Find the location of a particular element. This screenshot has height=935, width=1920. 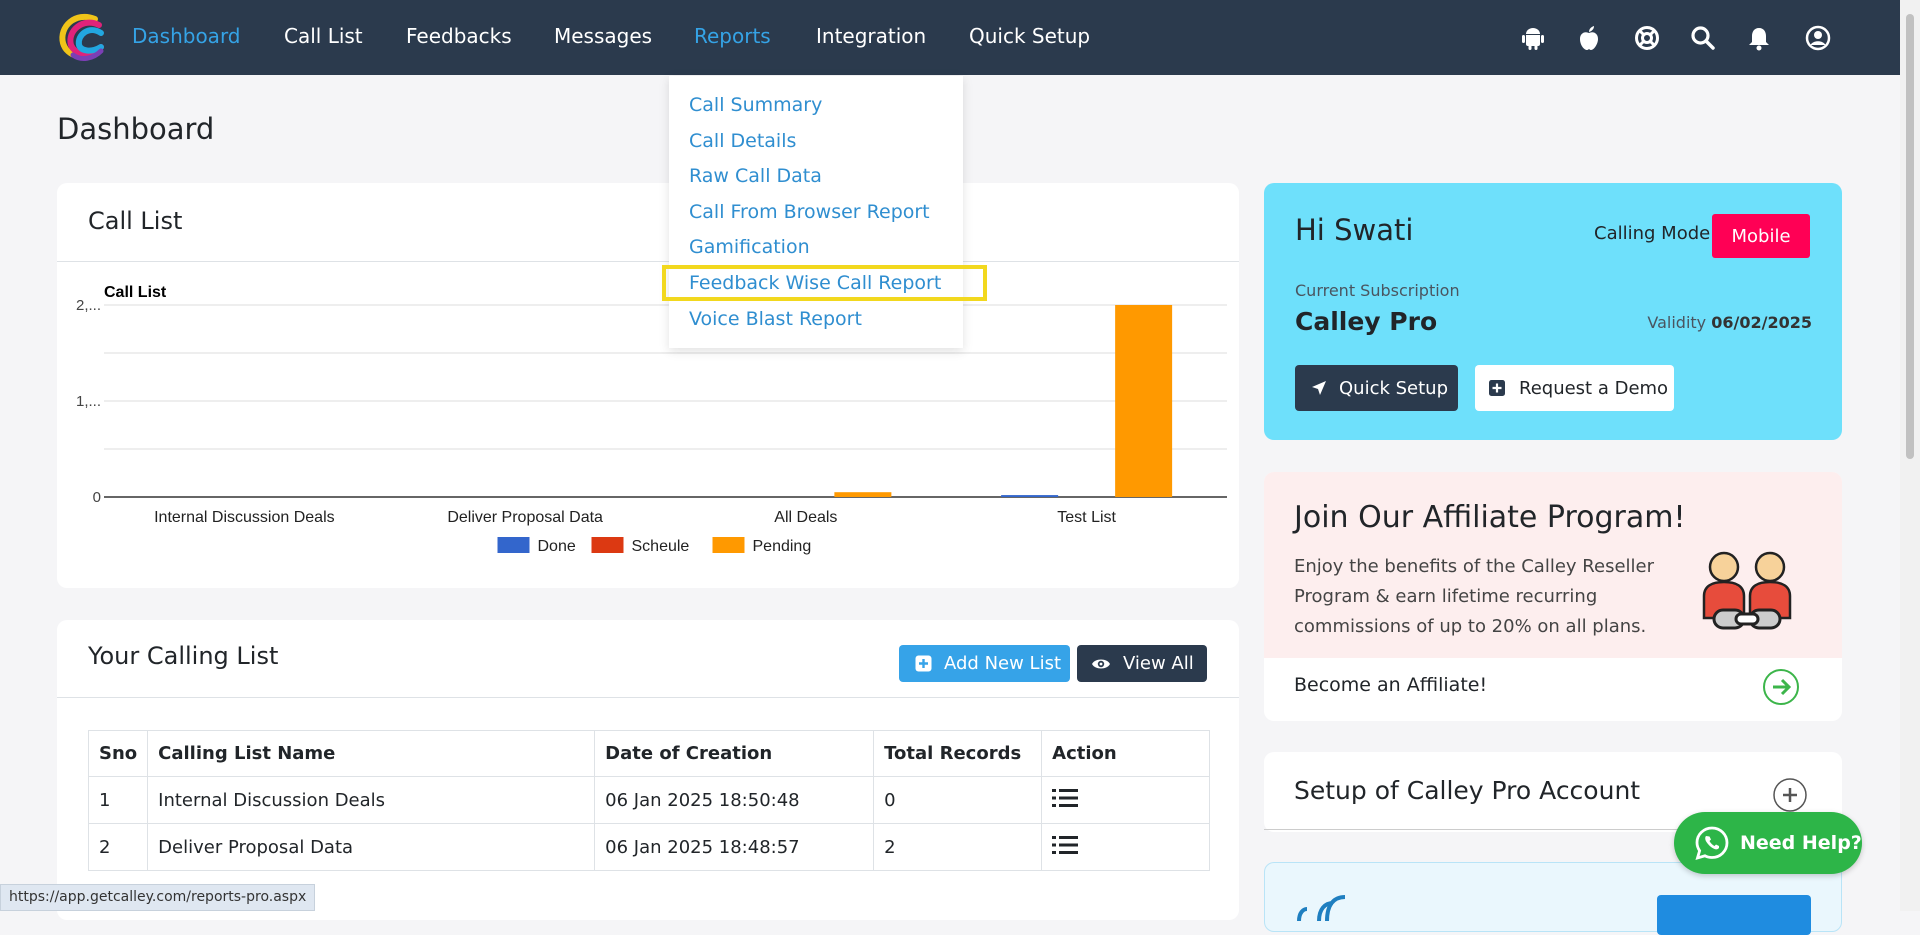

validity-label: Validity is located at coordinates (1677, 322).